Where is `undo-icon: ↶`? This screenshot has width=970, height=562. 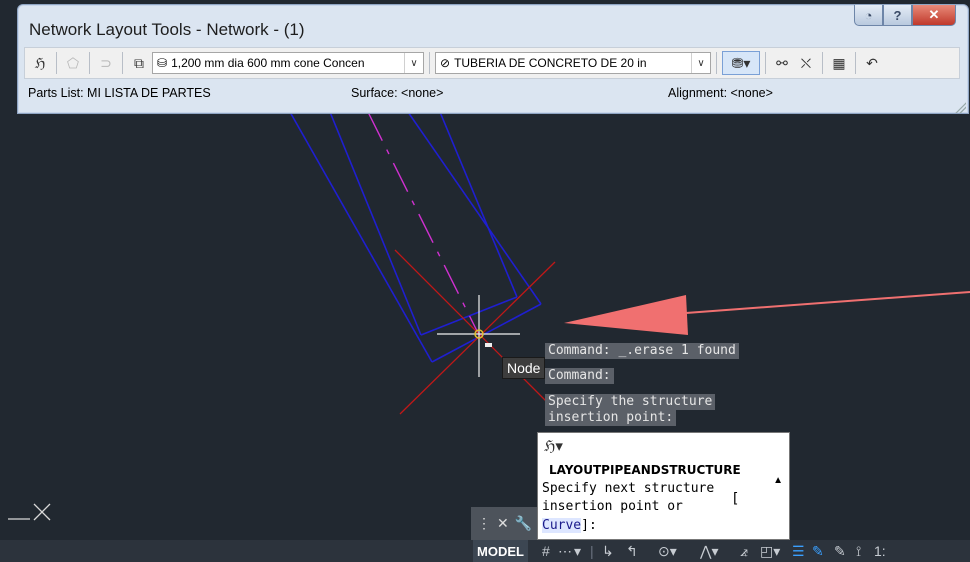
undo-icon: ↶ is located at coordinates (872, 63).